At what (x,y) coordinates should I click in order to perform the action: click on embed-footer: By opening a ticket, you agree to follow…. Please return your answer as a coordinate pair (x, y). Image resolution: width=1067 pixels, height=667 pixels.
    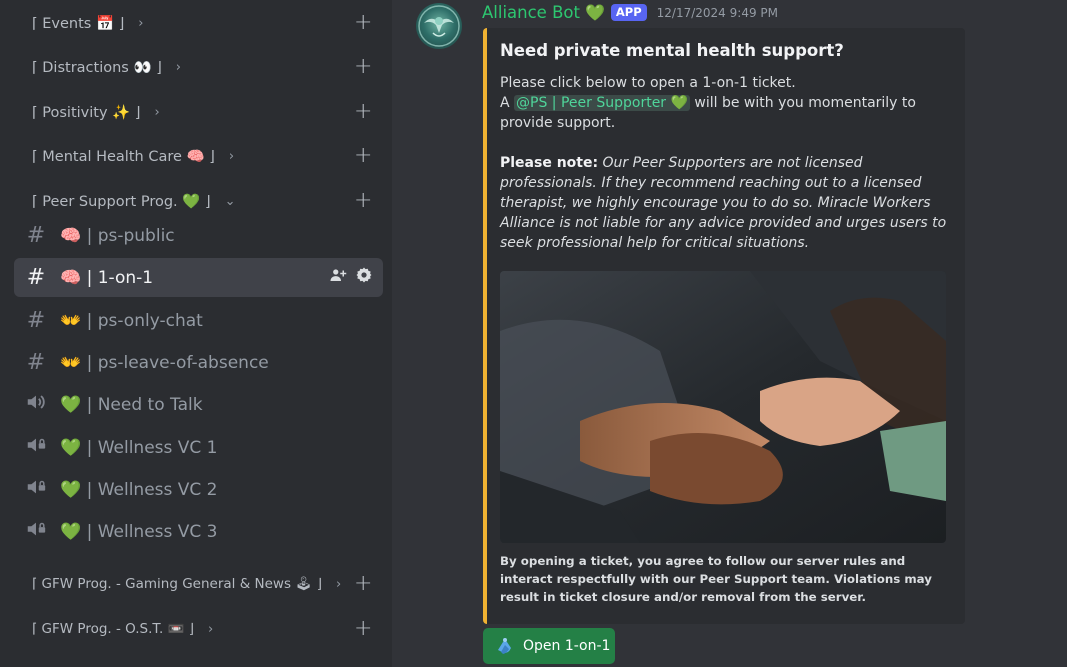
    Looking at the image, I should click on (716, 579).